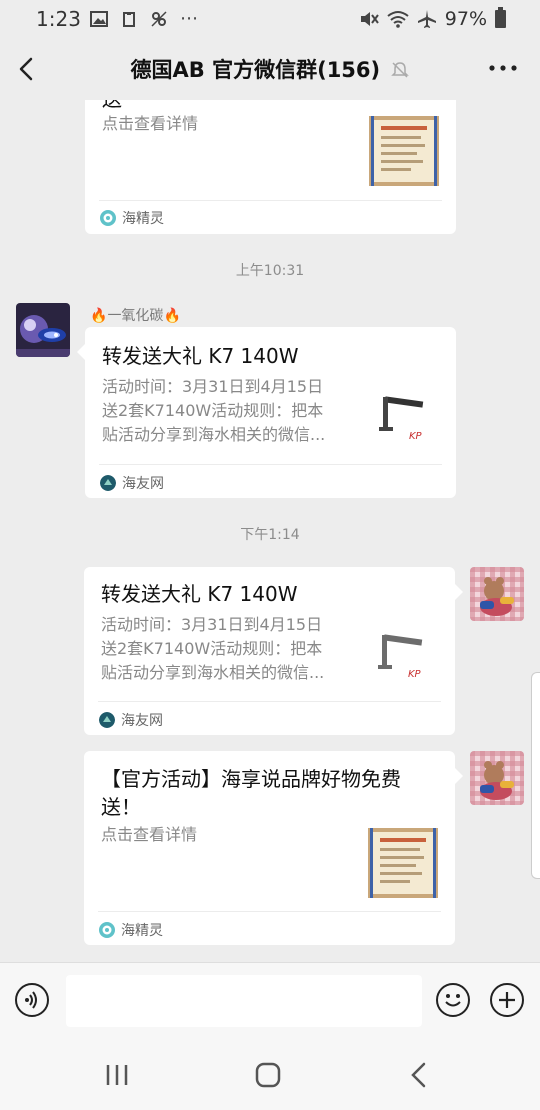  What do you see at coordinates (270, 167) in the screenshot?
I see `link-card-1: 送 点击查看详情 海精灵` at bounding box center [270, 167].